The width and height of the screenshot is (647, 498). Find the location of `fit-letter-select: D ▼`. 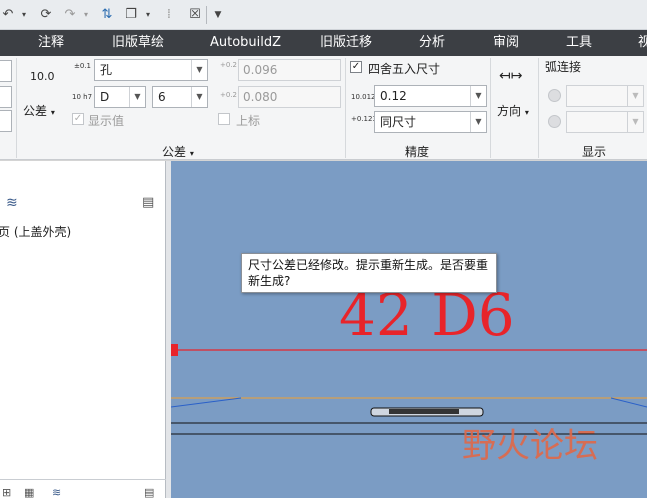

fit-letter-select: D ▼ is located at coordinates (120, 97).